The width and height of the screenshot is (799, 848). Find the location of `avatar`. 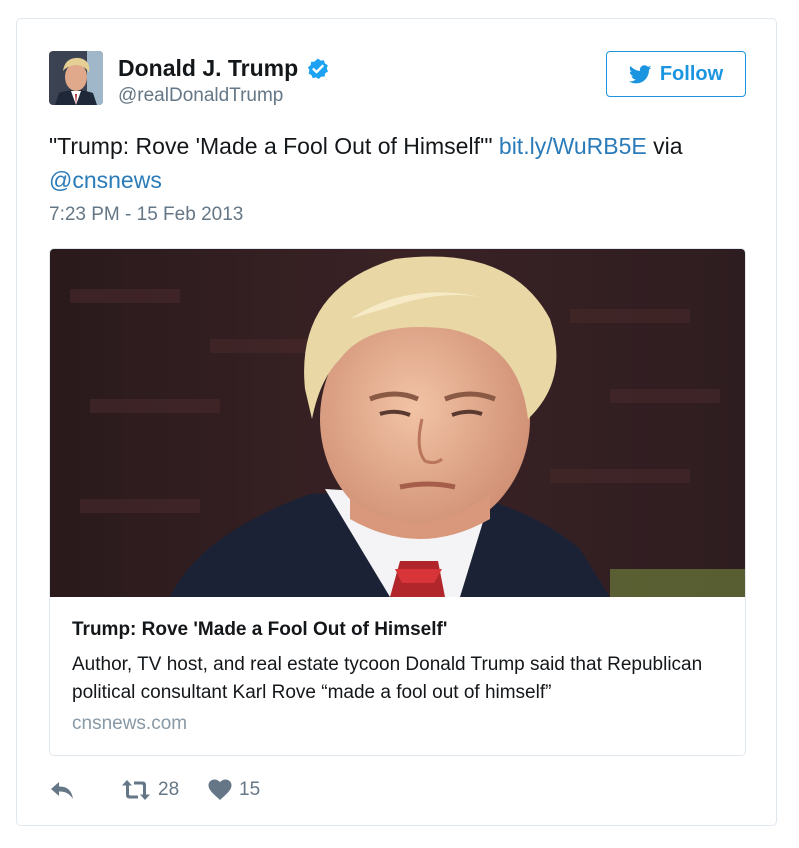

avatar is located at coordinates (76, 78).